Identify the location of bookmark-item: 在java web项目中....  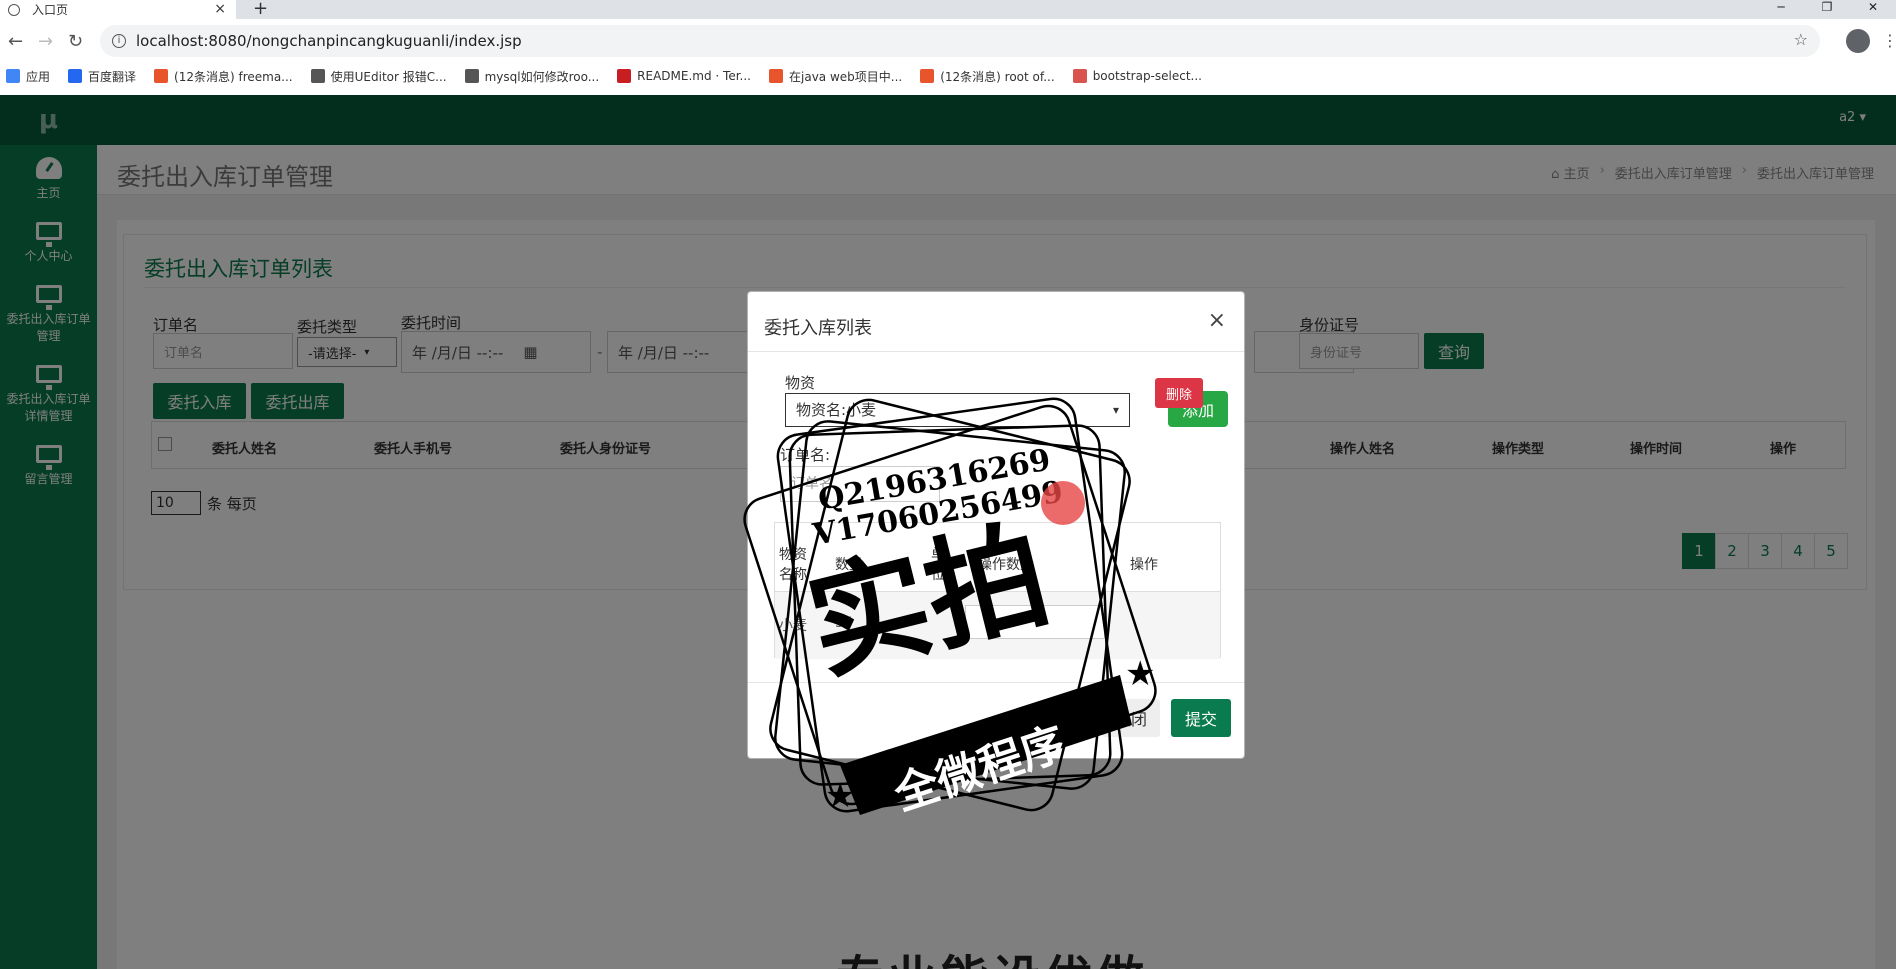
(835, 76).